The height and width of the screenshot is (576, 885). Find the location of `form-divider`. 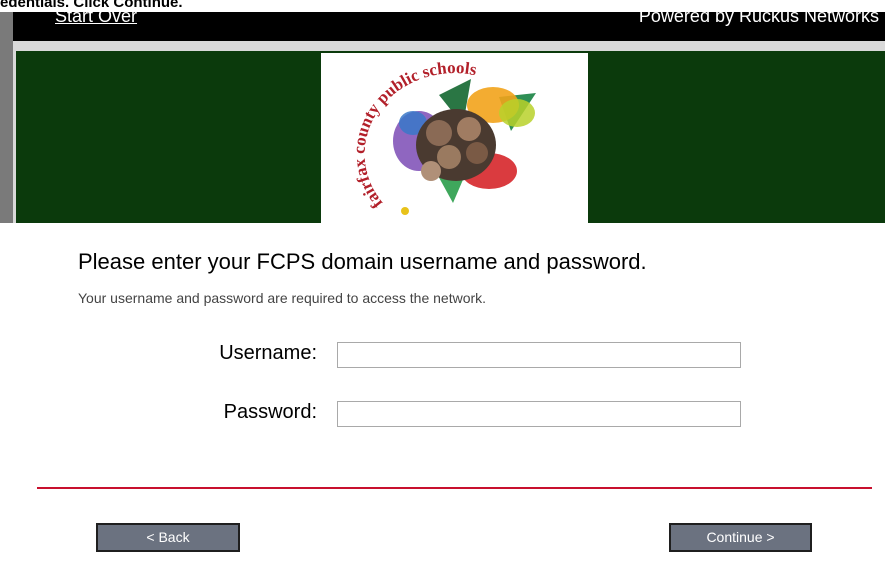

form-divider is located at coordinates (454, 488).